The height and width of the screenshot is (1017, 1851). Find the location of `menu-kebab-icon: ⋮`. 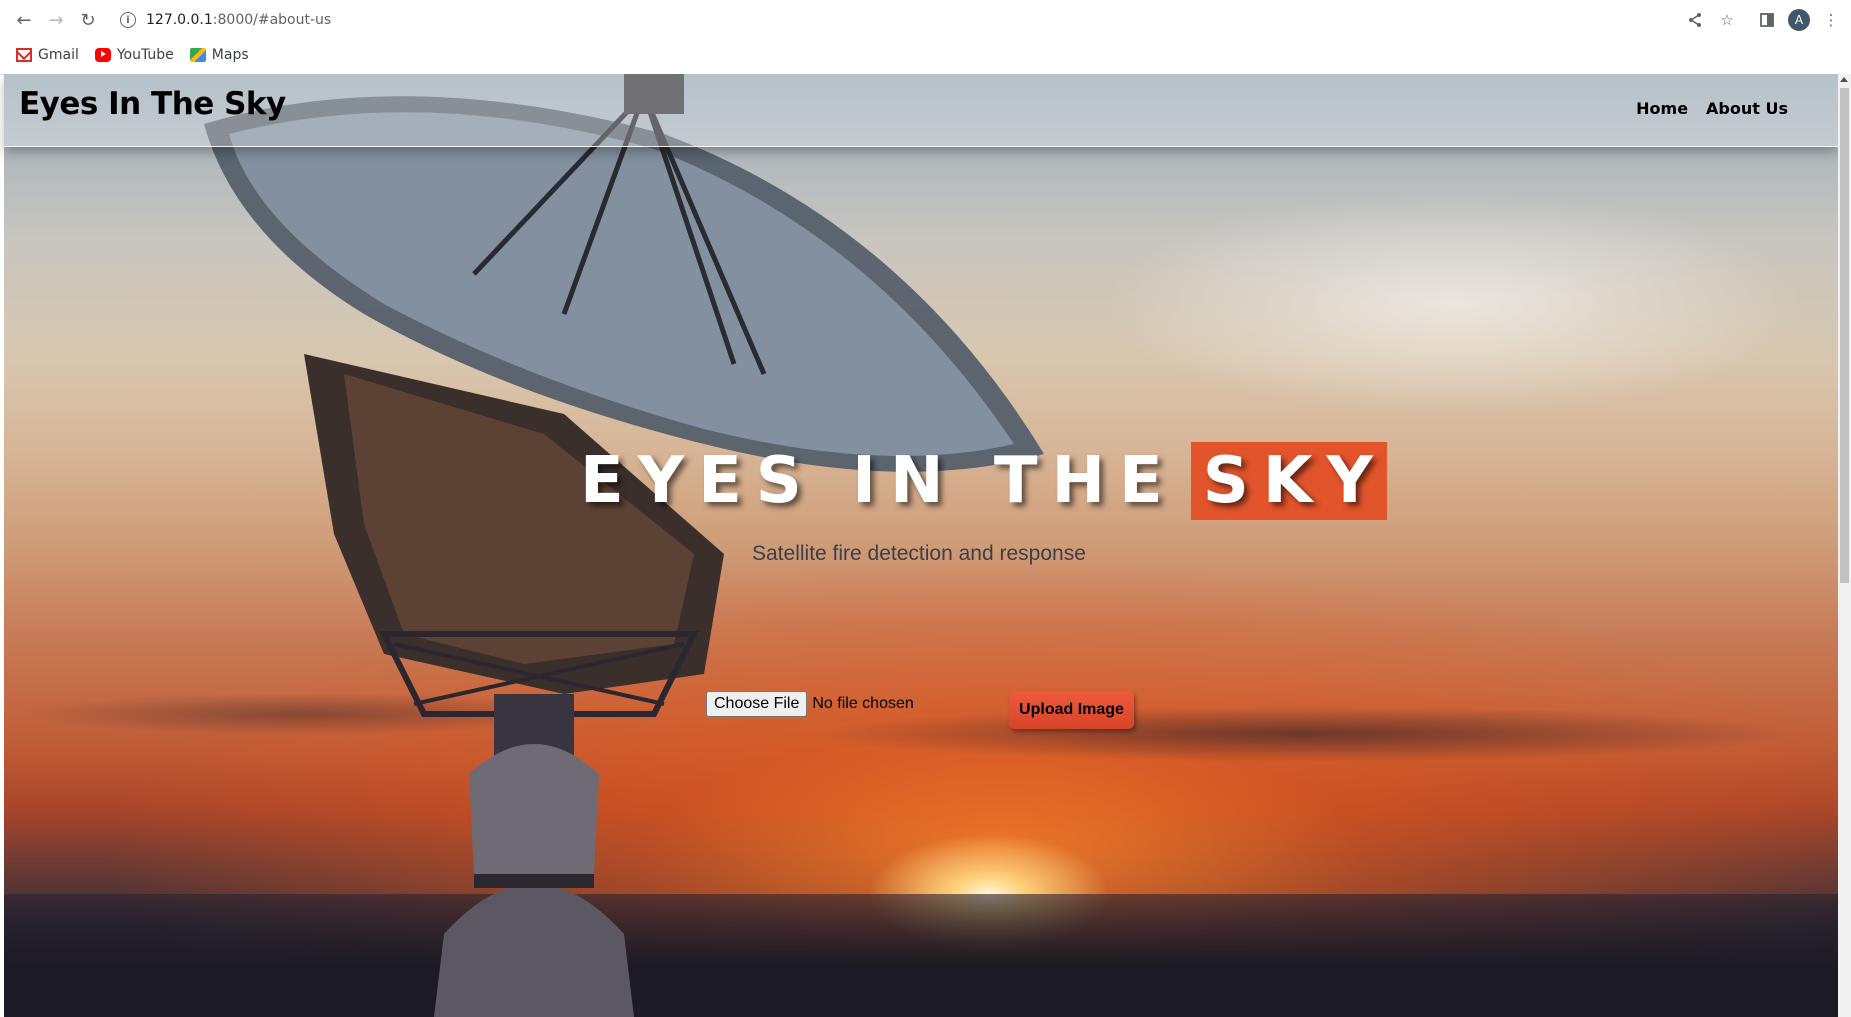

menu-kebab-icon: ⋮ is located at coordinates (1831, 20).